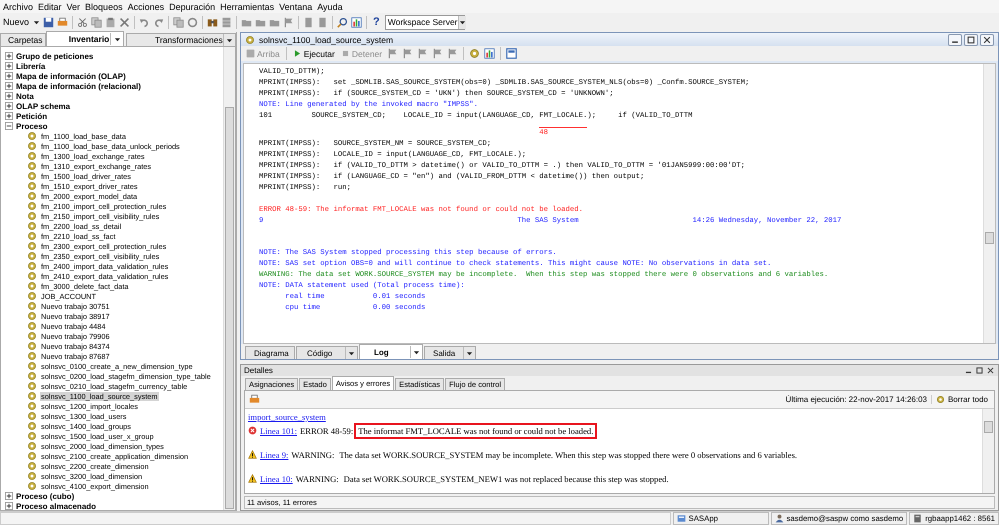  What do you see at coordinates (327, 352) in the screenshot?
I see `editor-tab: Código` at bounding box center [327, 352].